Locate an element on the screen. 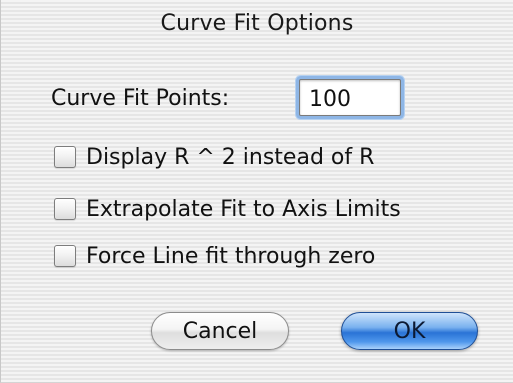 The width and height of the screenshot is (513, 383). dialog-title: Curve Fit Options is located at coordinates (257, 23).